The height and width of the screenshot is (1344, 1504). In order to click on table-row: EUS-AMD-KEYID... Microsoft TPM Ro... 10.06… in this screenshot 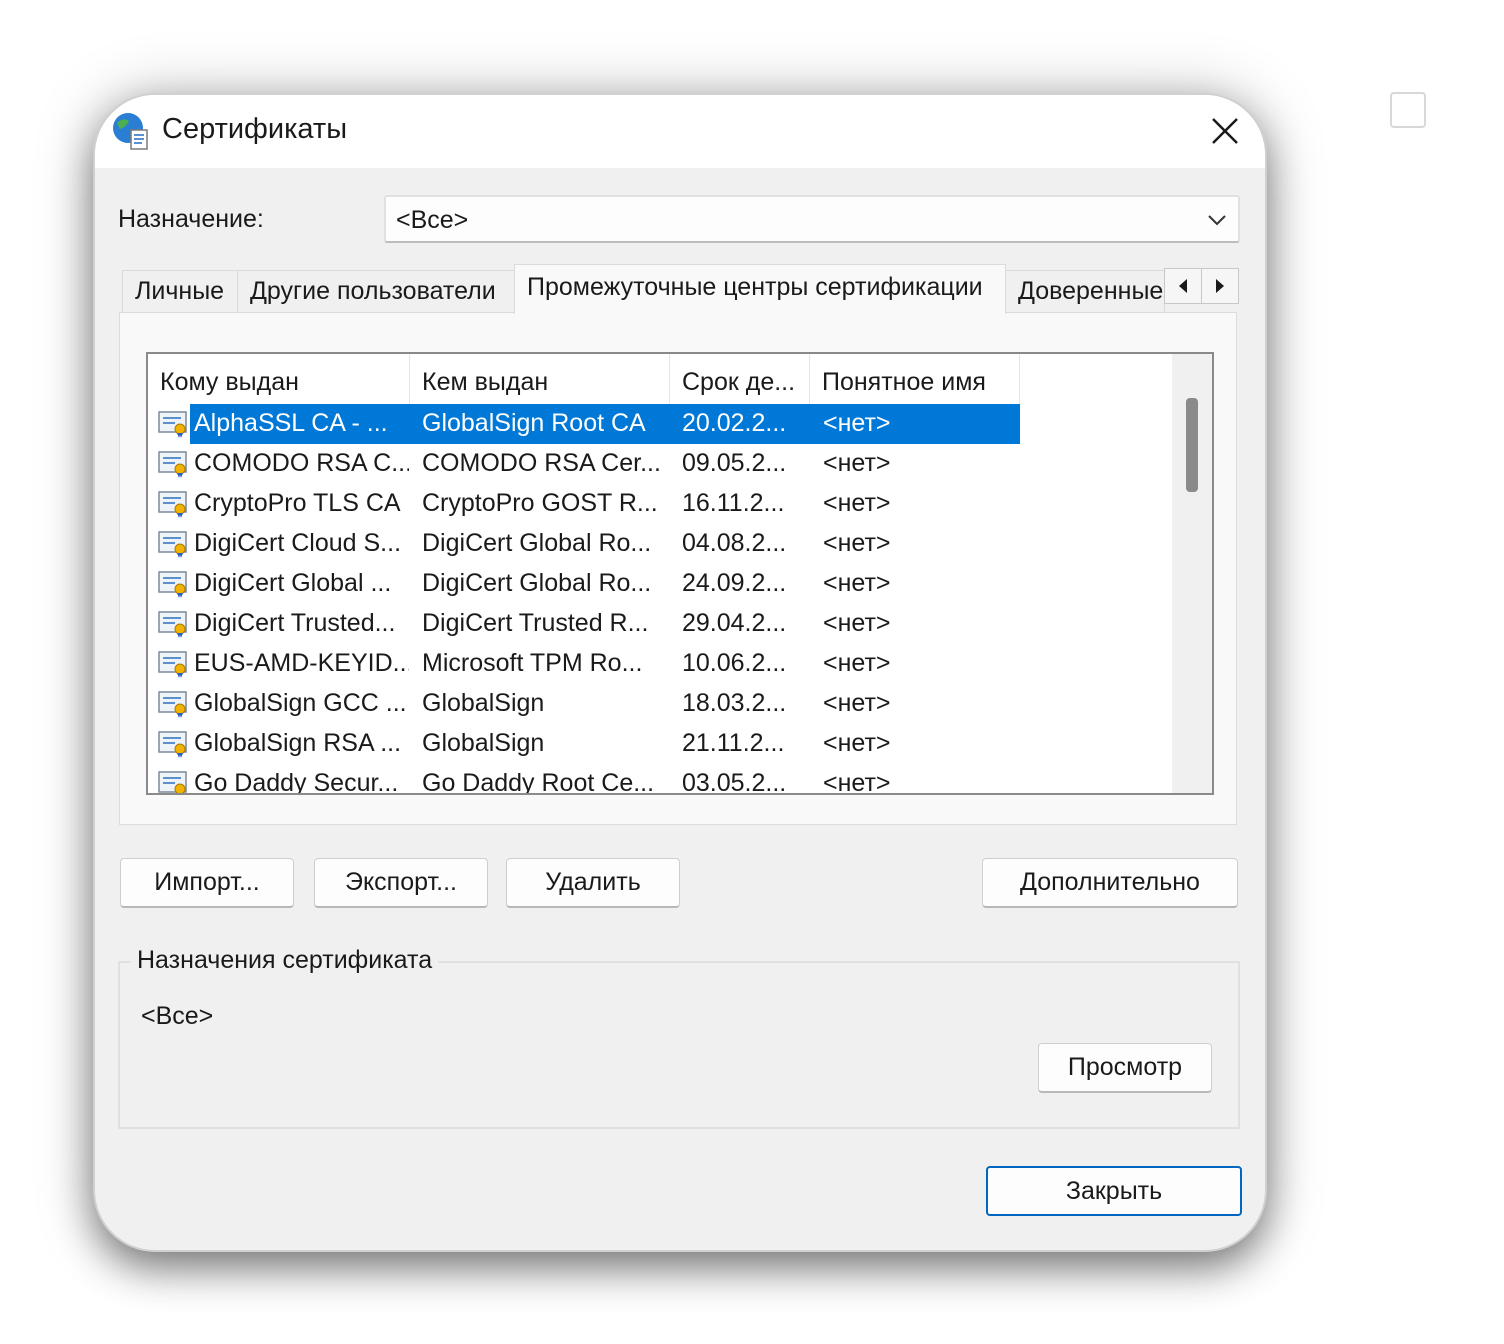, I will do `click(658, 664)`.